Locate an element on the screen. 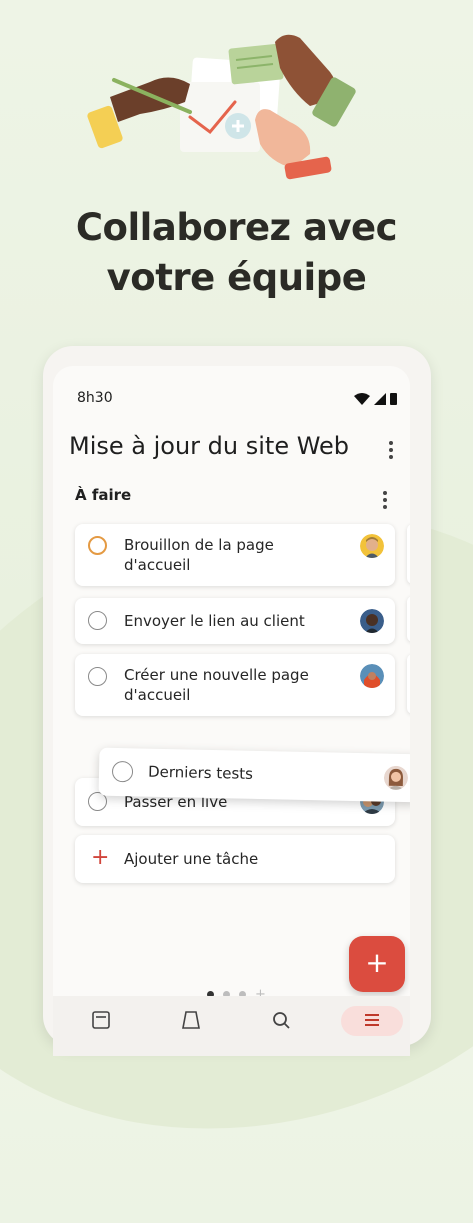 Image resolution: width=473 pixels, height=1223 pixels. dragged-task-card: Derniers tests is located at coordinates (254, 775).